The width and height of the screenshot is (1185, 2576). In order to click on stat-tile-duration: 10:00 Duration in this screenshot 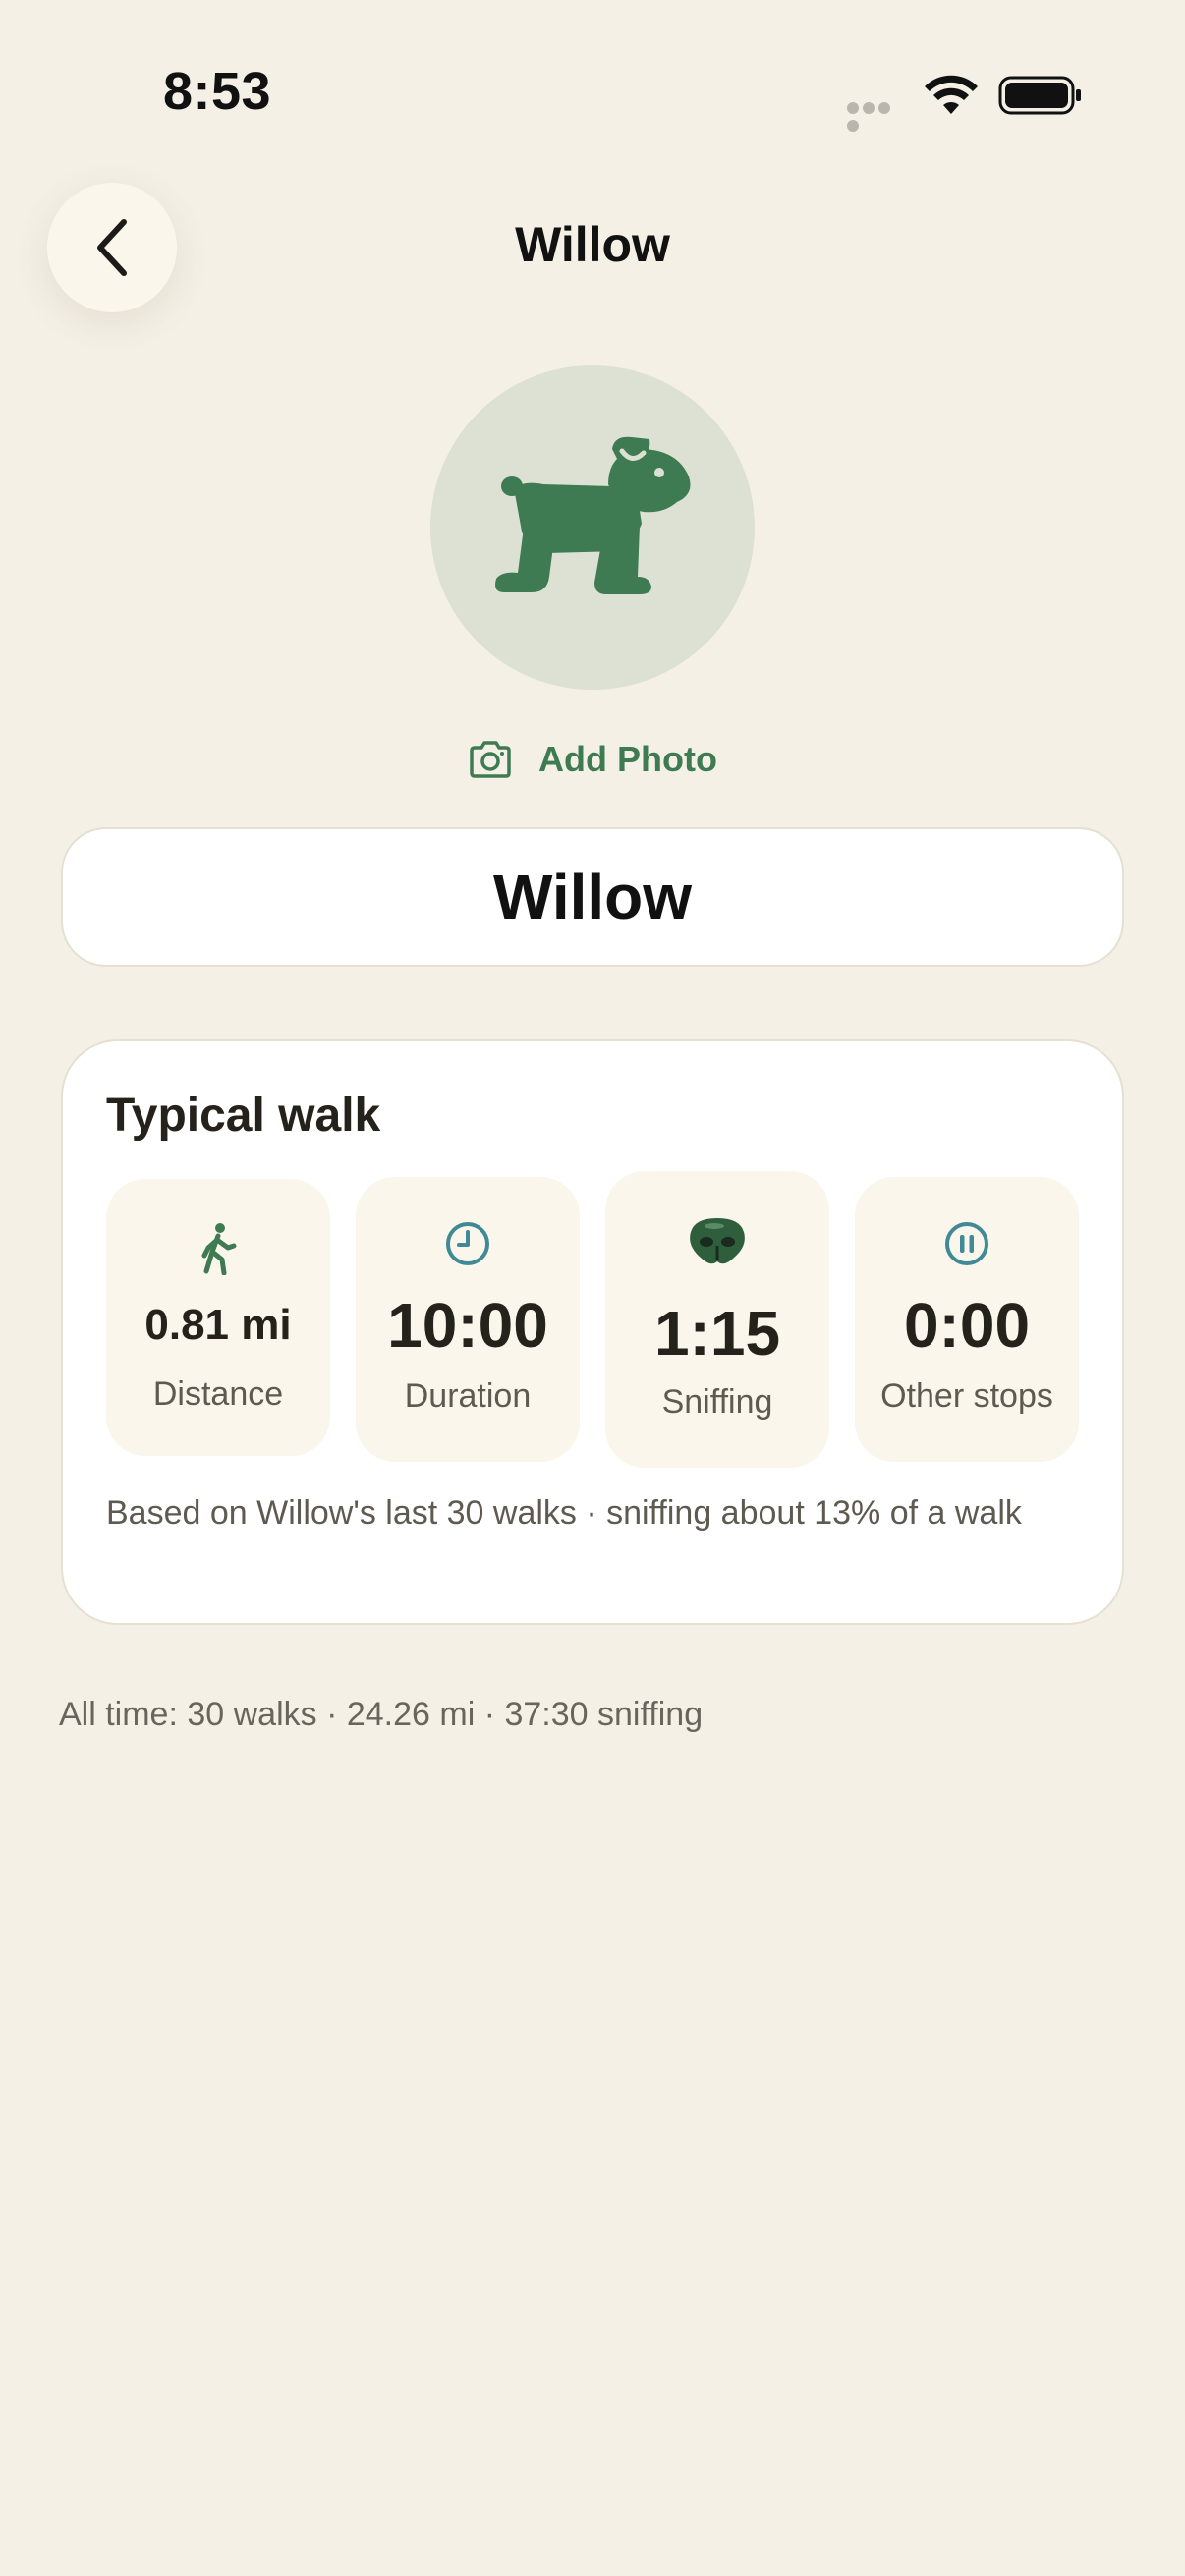, I will do `click(468, 1319)`.